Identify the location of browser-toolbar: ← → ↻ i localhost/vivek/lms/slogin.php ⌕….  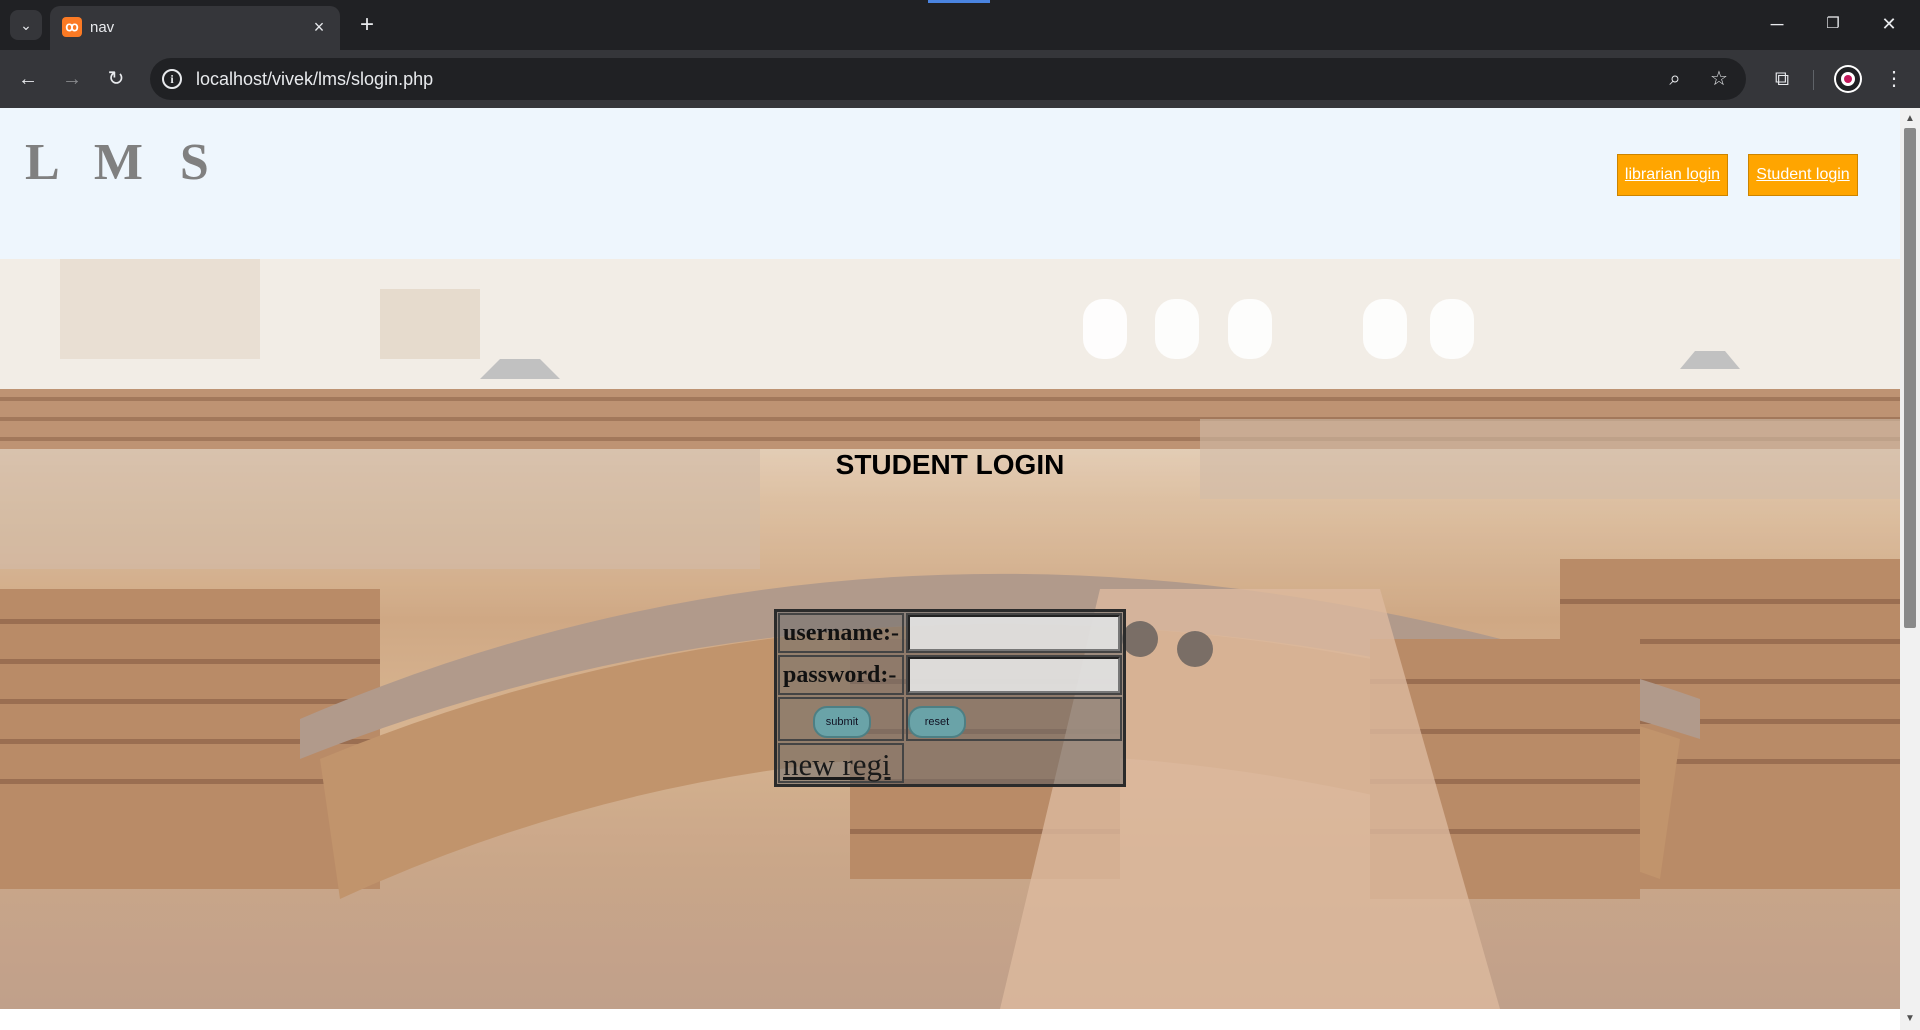
(960, 79).